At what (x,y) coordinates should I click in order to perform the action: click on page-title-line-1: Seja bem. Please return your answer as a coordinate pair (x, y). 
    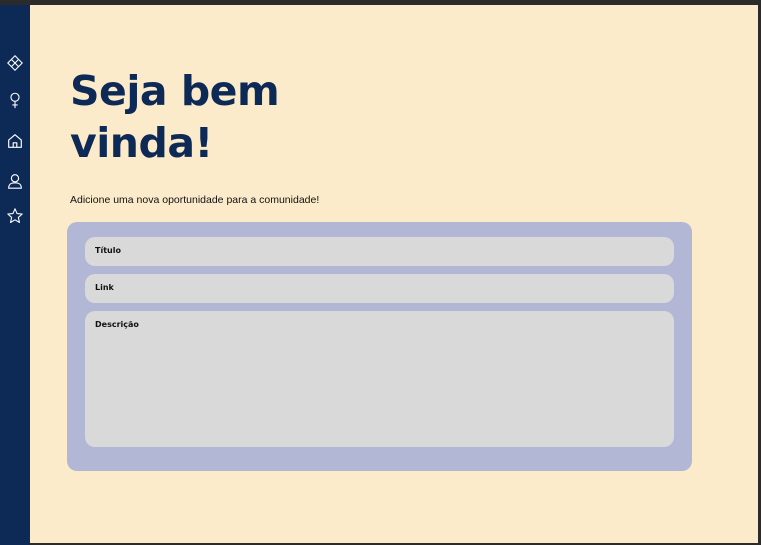
    Looking at the image, I should click on (175, 91).